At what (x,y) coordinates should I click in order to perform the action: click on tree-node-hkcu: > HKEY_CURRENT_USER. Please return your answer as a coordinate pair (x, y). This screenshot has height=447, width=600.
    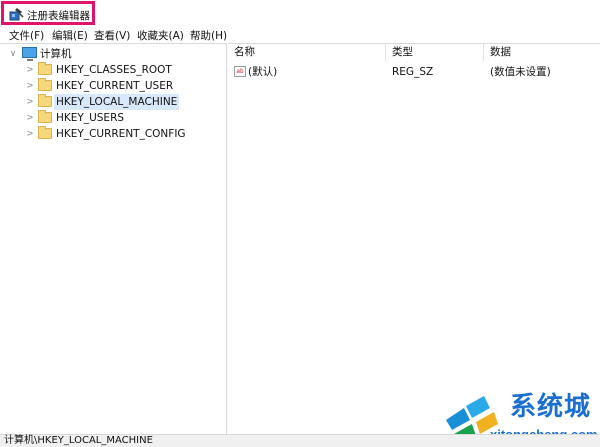
    Looking at the image, I should click on (110, 86).